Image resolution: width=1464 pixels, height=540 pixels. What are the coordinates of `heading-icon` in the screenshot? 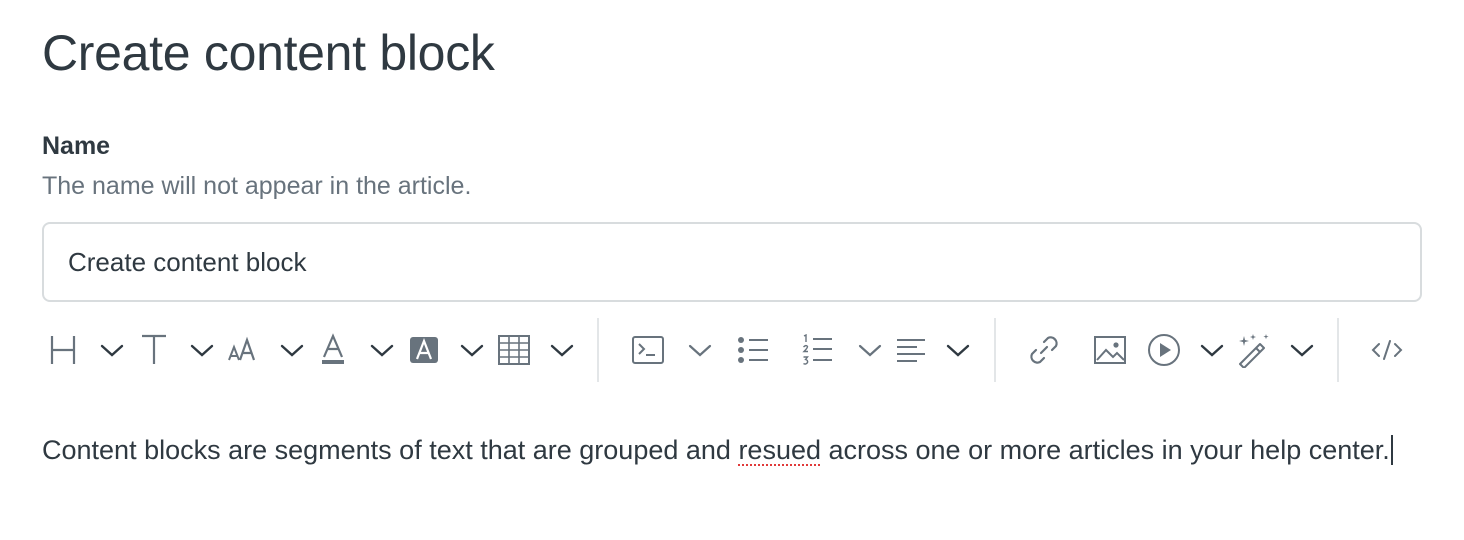 It's located at (63, 350).